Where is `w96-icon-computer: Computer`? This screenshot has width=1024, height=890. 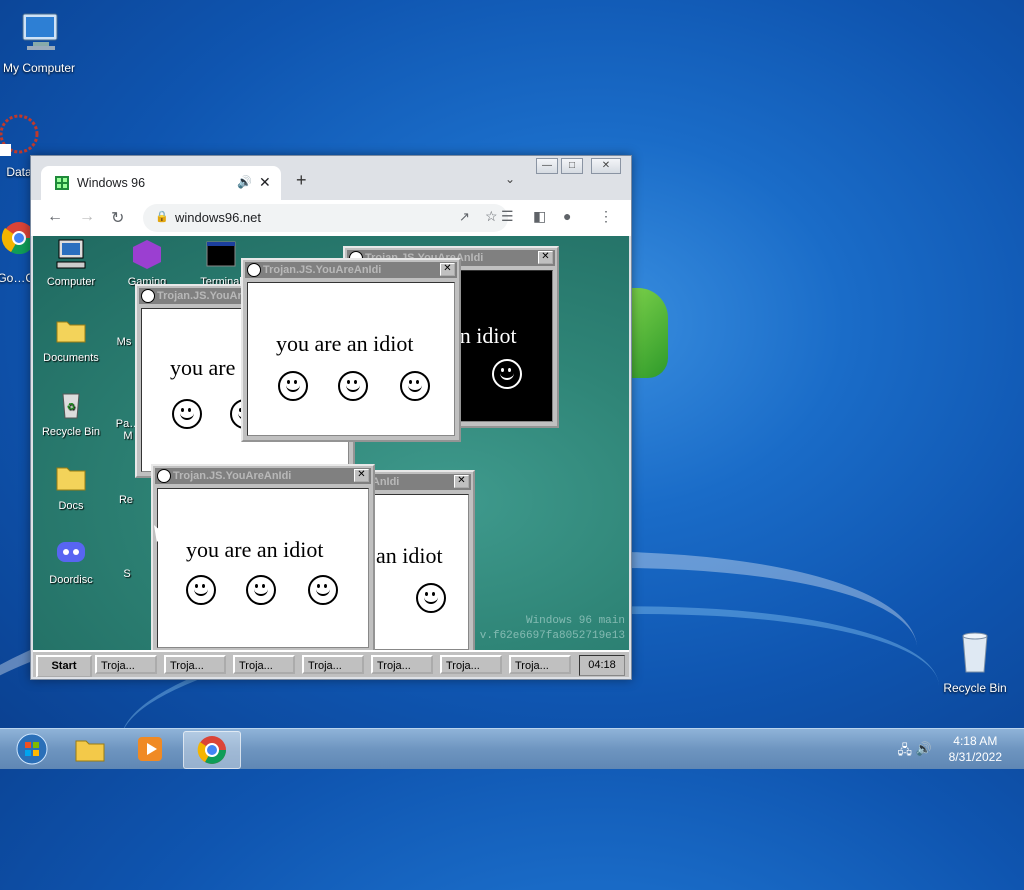 w96-icon-computer: Computer is located at coordinates (71, 263).